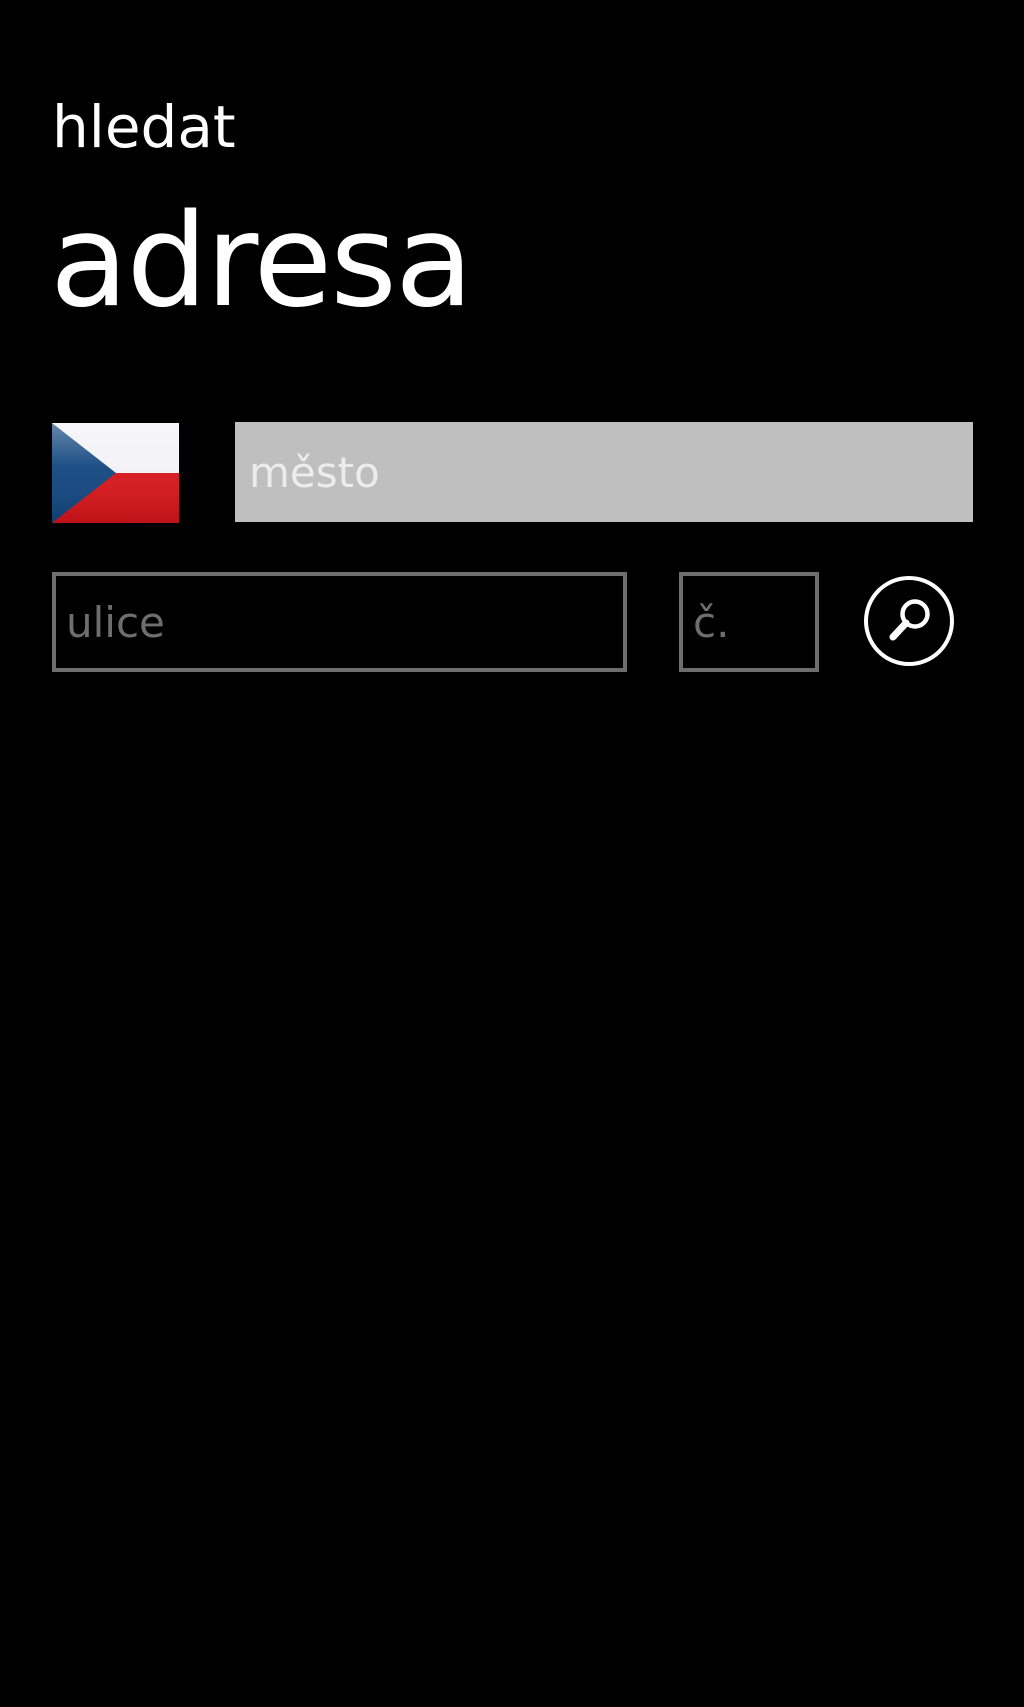  I want to click on czech-flag-icon, so click(115, 473).